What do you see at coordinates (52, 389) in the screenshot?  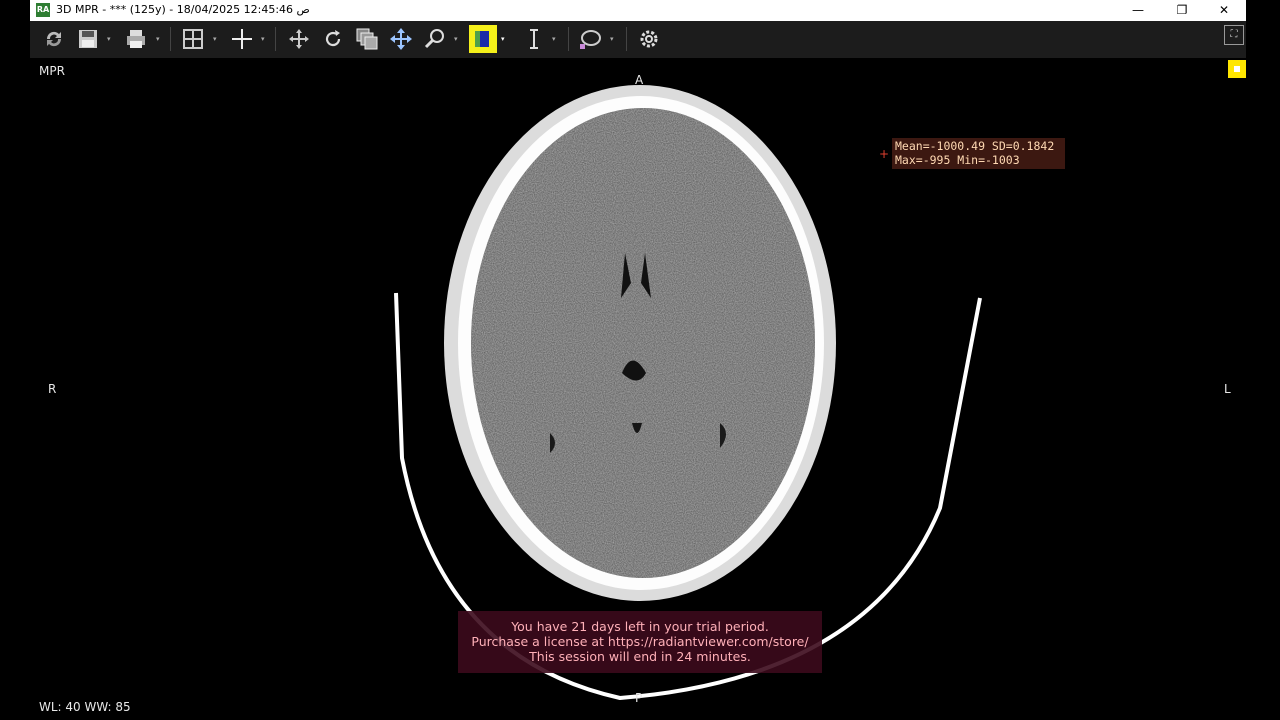 I see `orientation-left: R` at bounding box center [52, 389].